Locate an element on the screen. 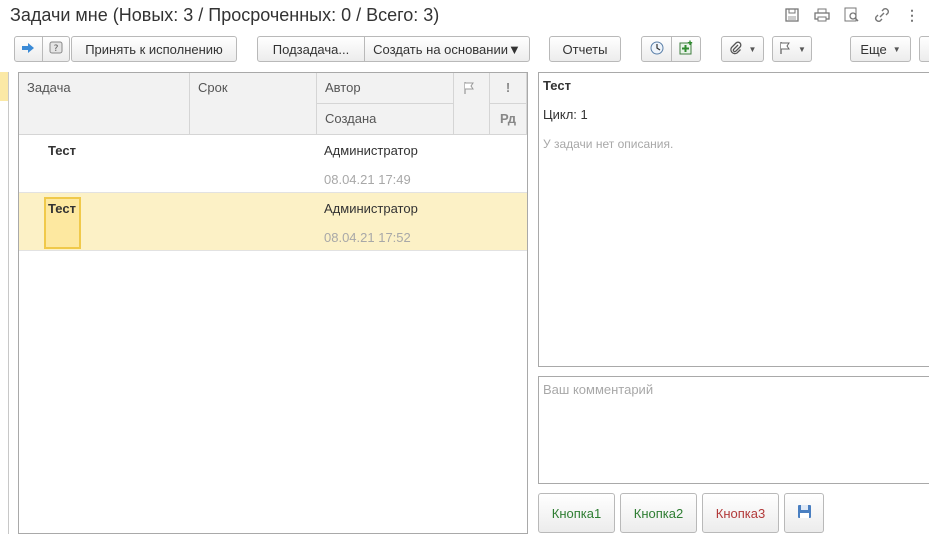 This screenshot has width=929, height=546. created-cell: 08.04.21 17:49 is located at coordinates (367, 179).